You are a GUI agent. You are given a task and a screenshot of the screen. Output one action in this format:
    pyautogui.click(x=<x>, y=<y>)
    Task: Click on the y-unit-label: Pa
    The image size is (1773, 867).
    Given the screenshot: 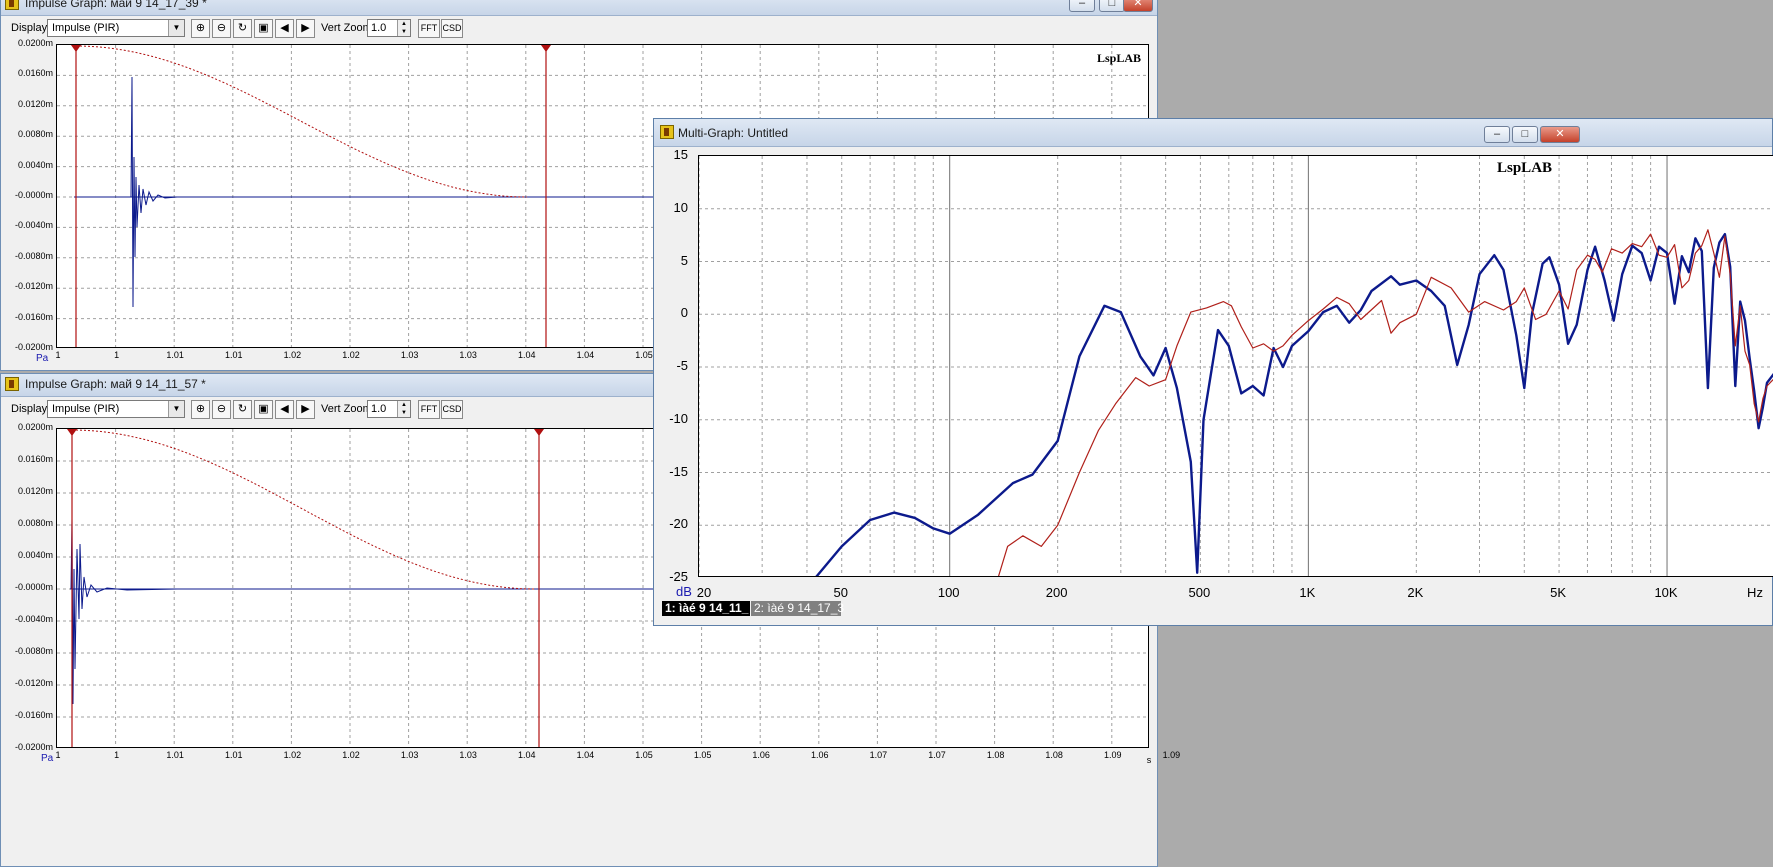 What is the action you would take?
    pyautogui.click(x=42, y=358)
    